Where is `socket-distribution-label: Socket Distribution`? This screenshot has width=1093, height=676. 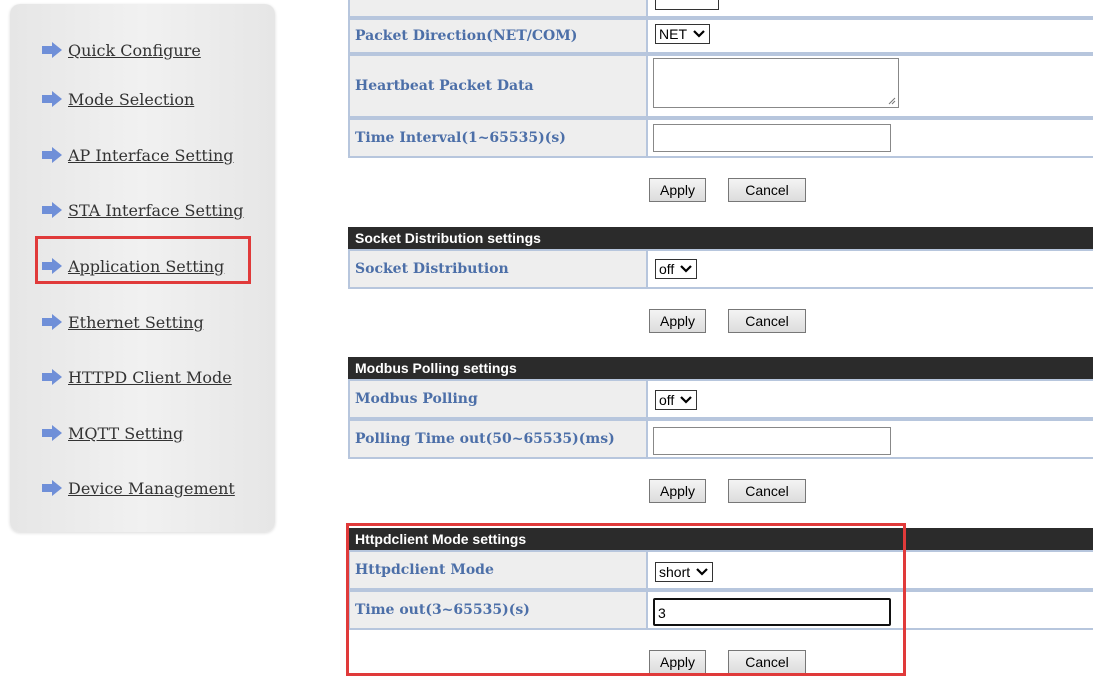 socket-distribution-label: Socket Distribution is located at coordinates (498, 269).